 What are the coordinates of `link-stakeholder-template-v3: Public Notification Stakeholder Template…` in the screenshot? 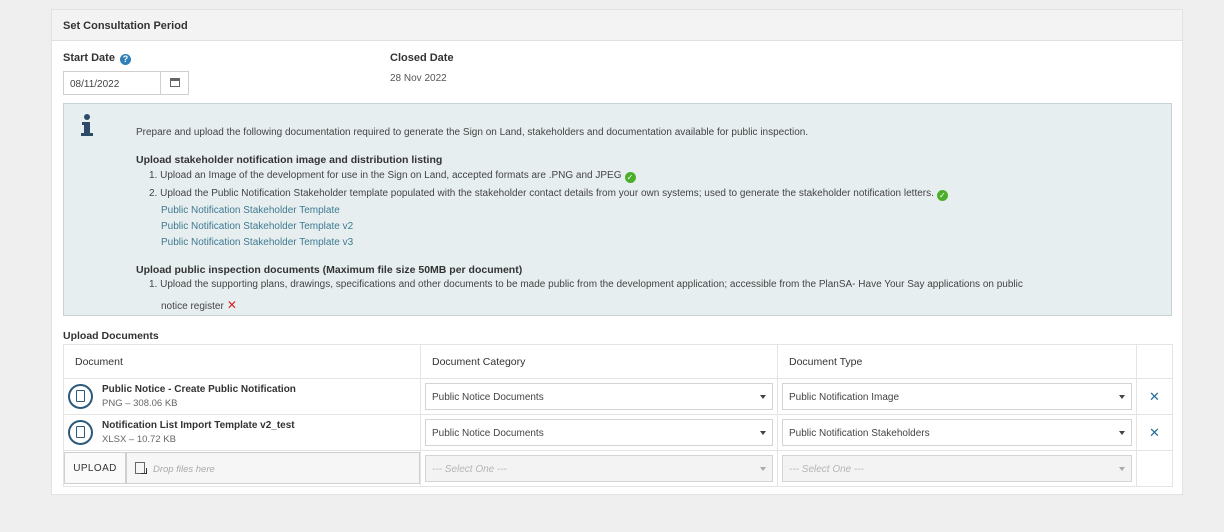 It's located at (257, 242).